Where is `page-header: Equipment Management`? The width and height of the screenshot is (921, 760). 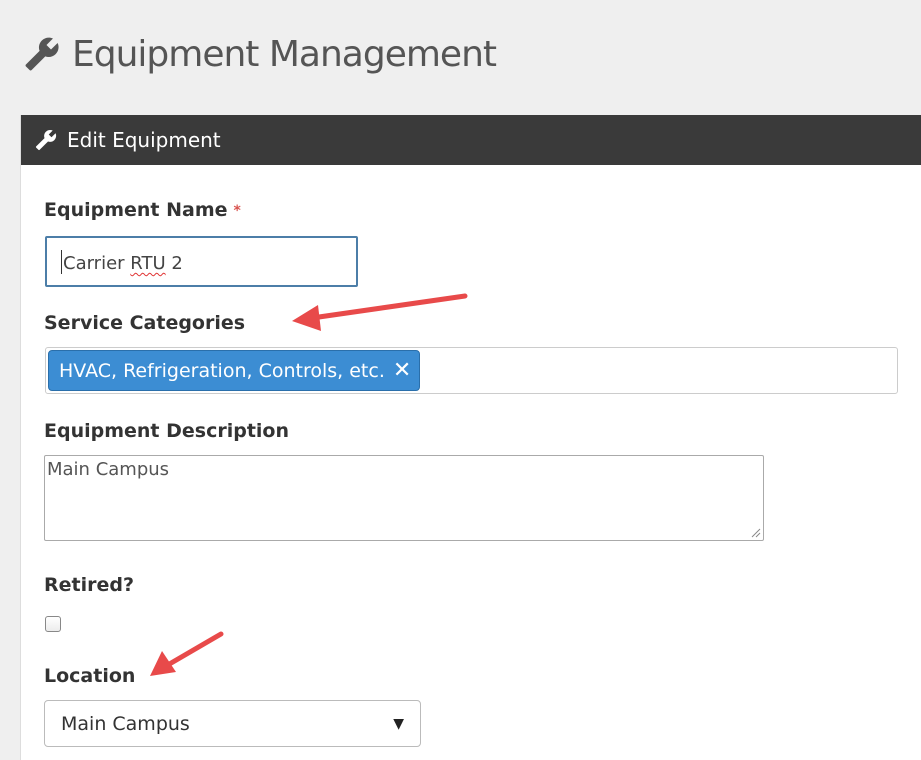 page-header: Equipment Management is located at coordinates (260, 54).